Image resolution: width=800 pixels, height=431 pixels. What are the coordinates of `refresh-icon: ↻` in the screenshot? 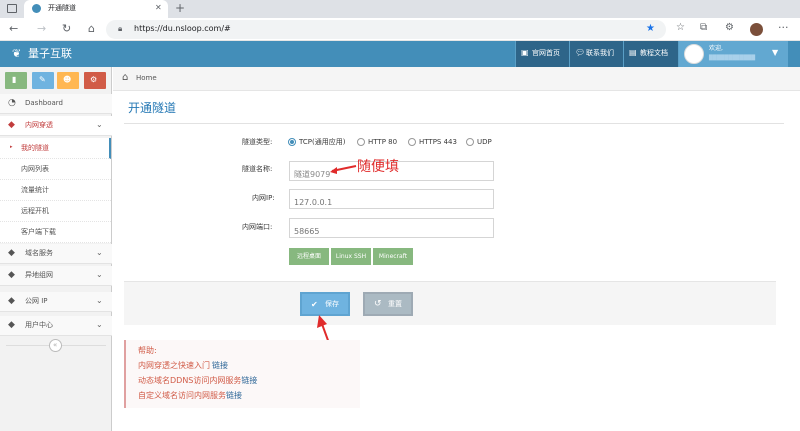 It's located at (66, 28).